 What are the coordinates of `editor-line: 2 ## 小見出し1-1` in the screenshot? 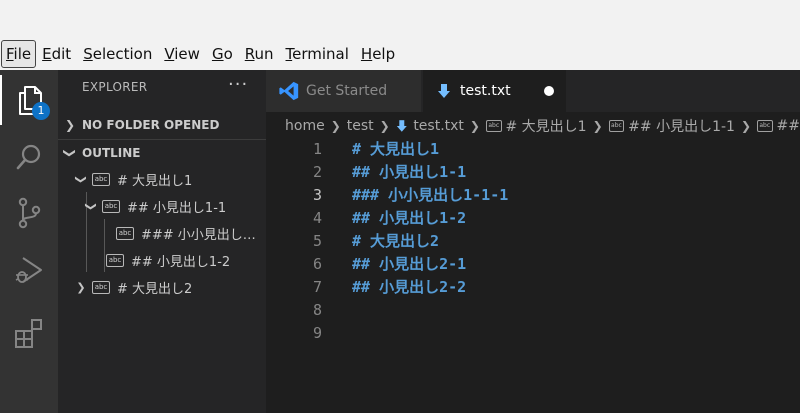 It's located at (533, 172).